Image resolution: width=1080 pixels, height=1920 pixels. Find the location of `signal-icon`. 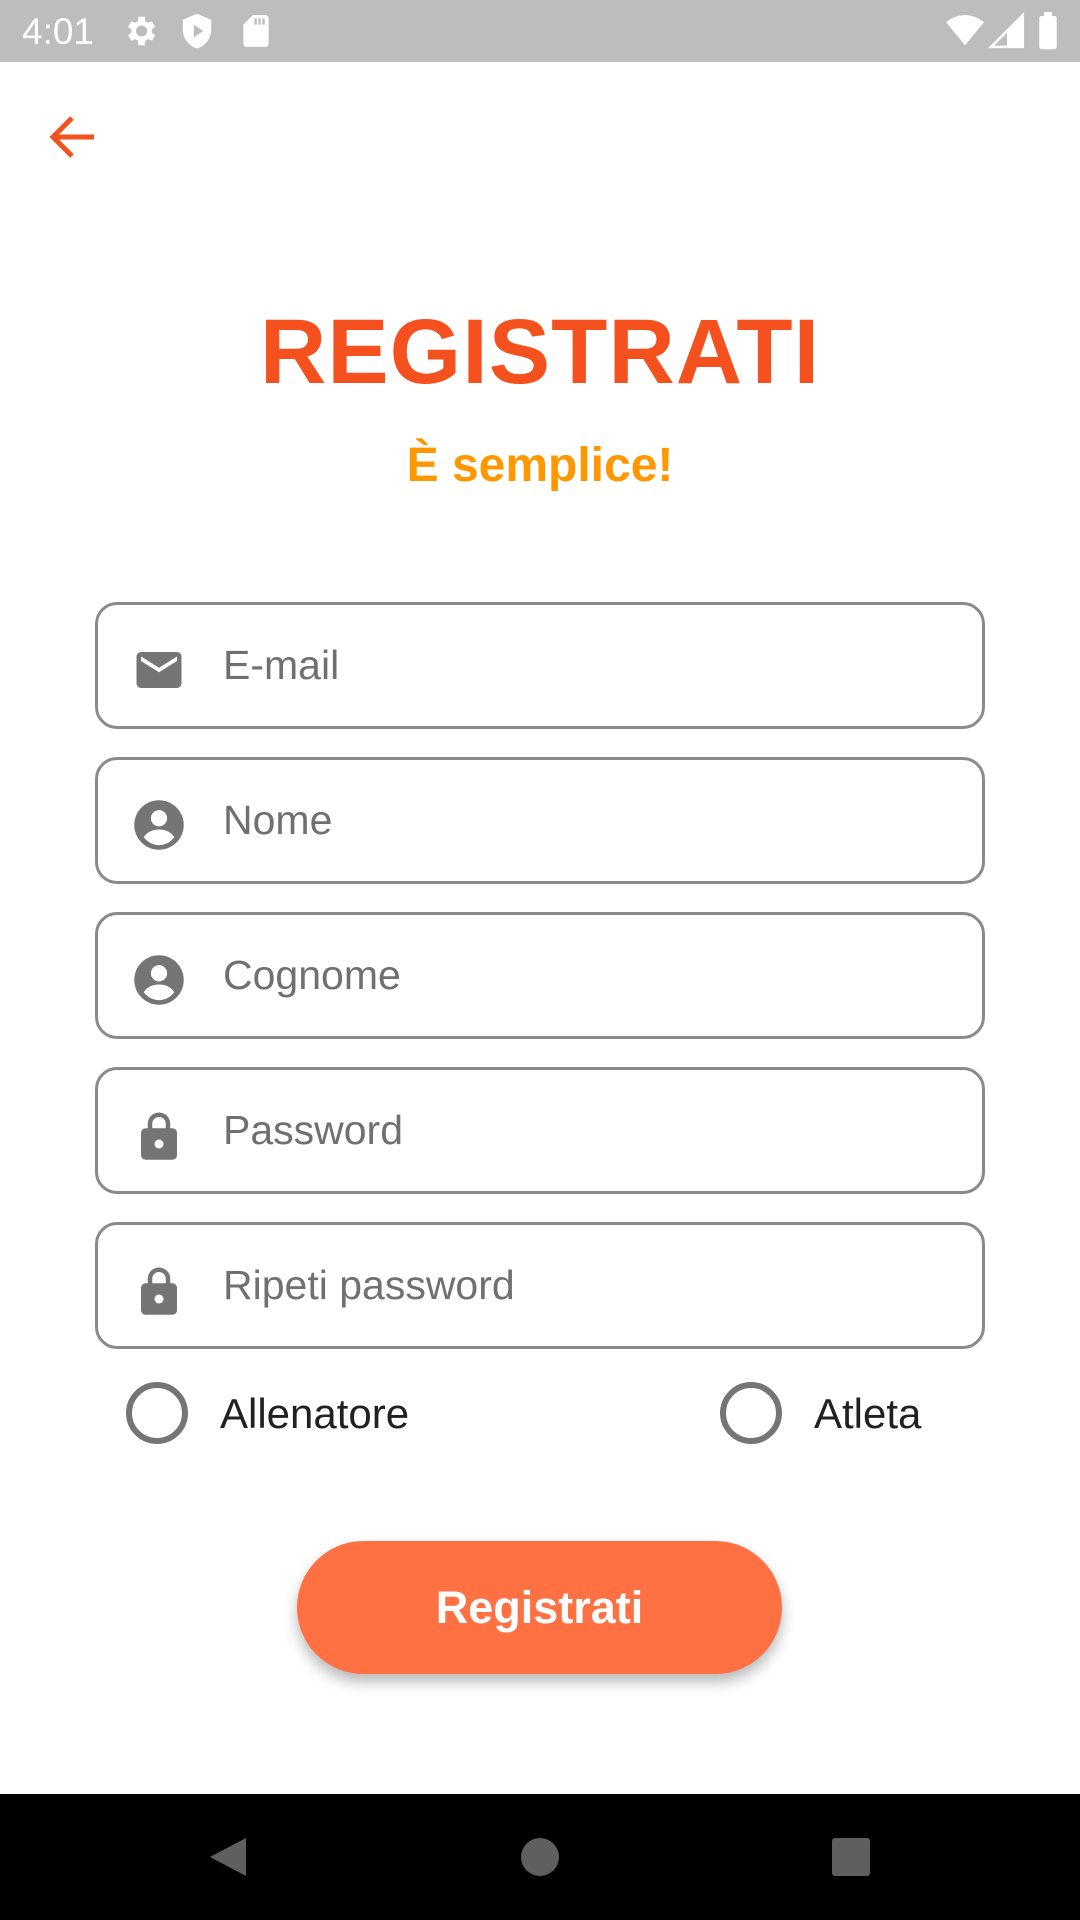

signal-icon is located at coordinates (1006, 30).